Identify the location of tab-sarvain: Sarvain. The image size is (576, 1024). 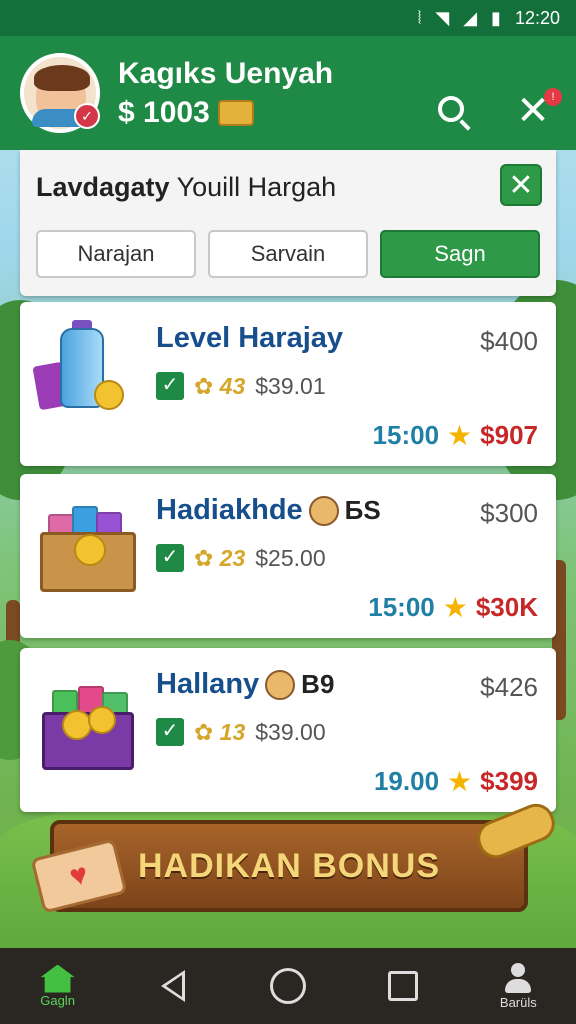
(288, 254).